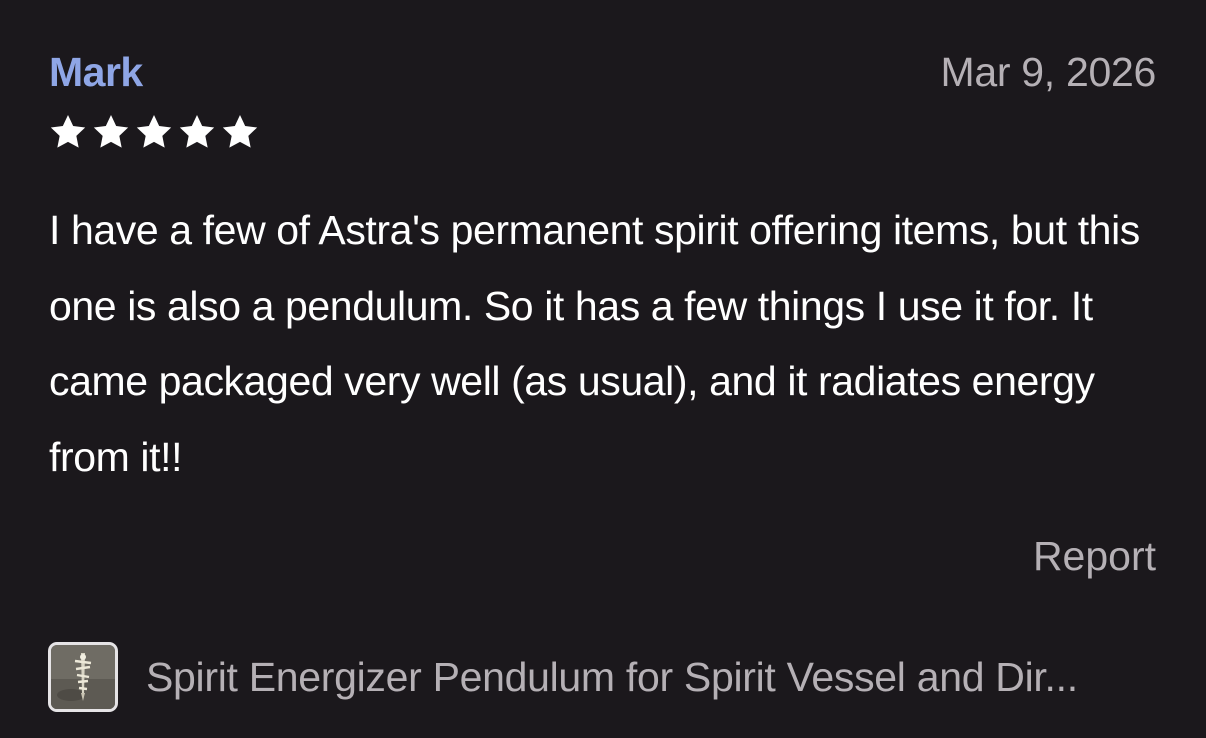 The image size is (1206, 738). I want to click on product-thumbnail, so click(83, 677).